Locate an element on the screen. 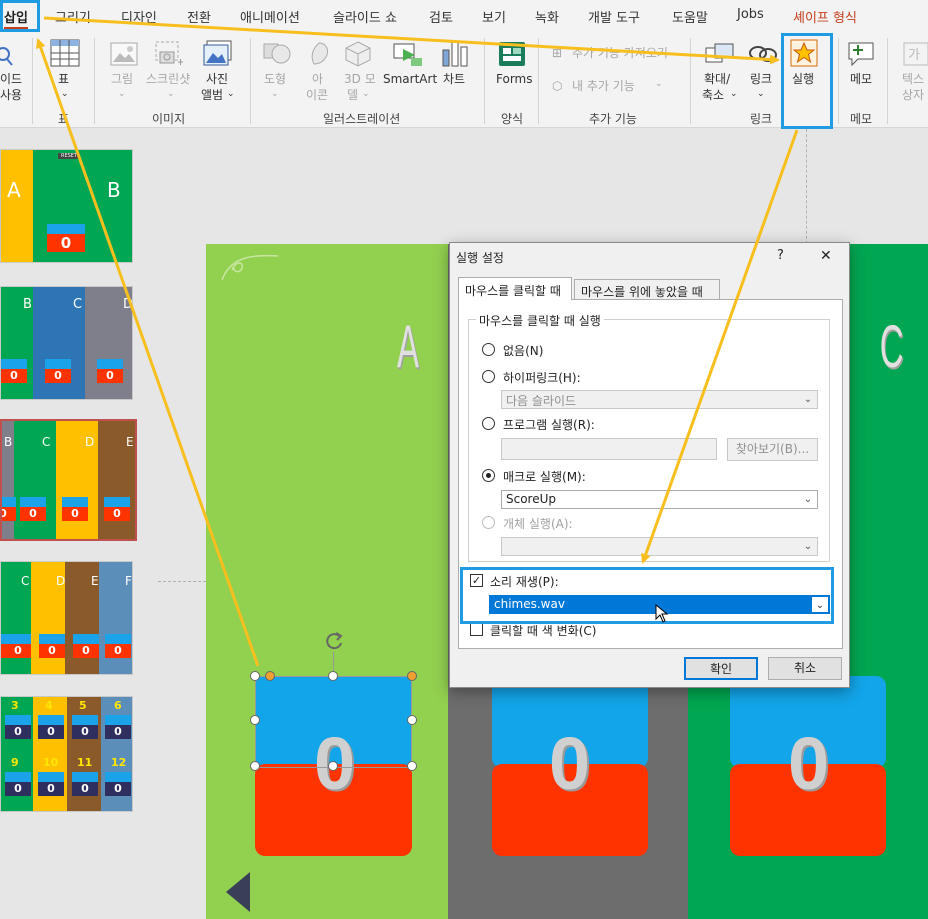 The image size is (928, 919). tab-record: 녹화 is located at coordinates (547, 16).